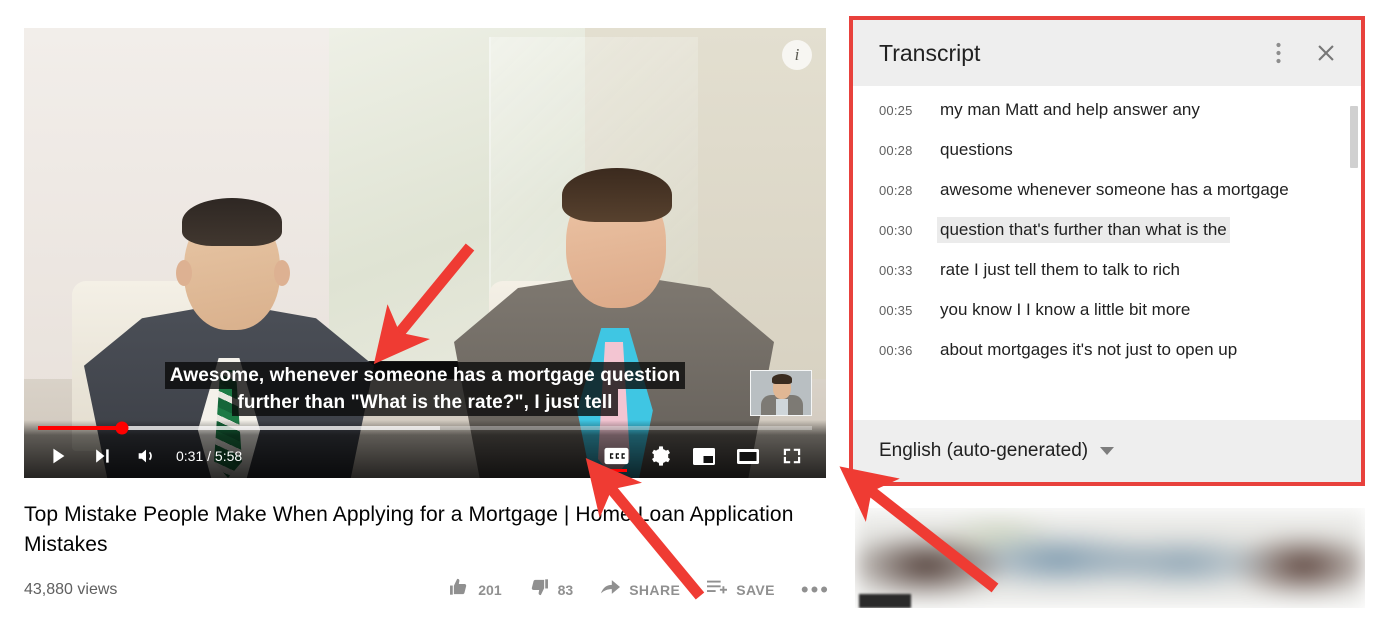 The height and width of the screenshot is (618, 1380). Describe the element at coordinates (425, 428) in the screenshot. I see `progress-bar` at that location.